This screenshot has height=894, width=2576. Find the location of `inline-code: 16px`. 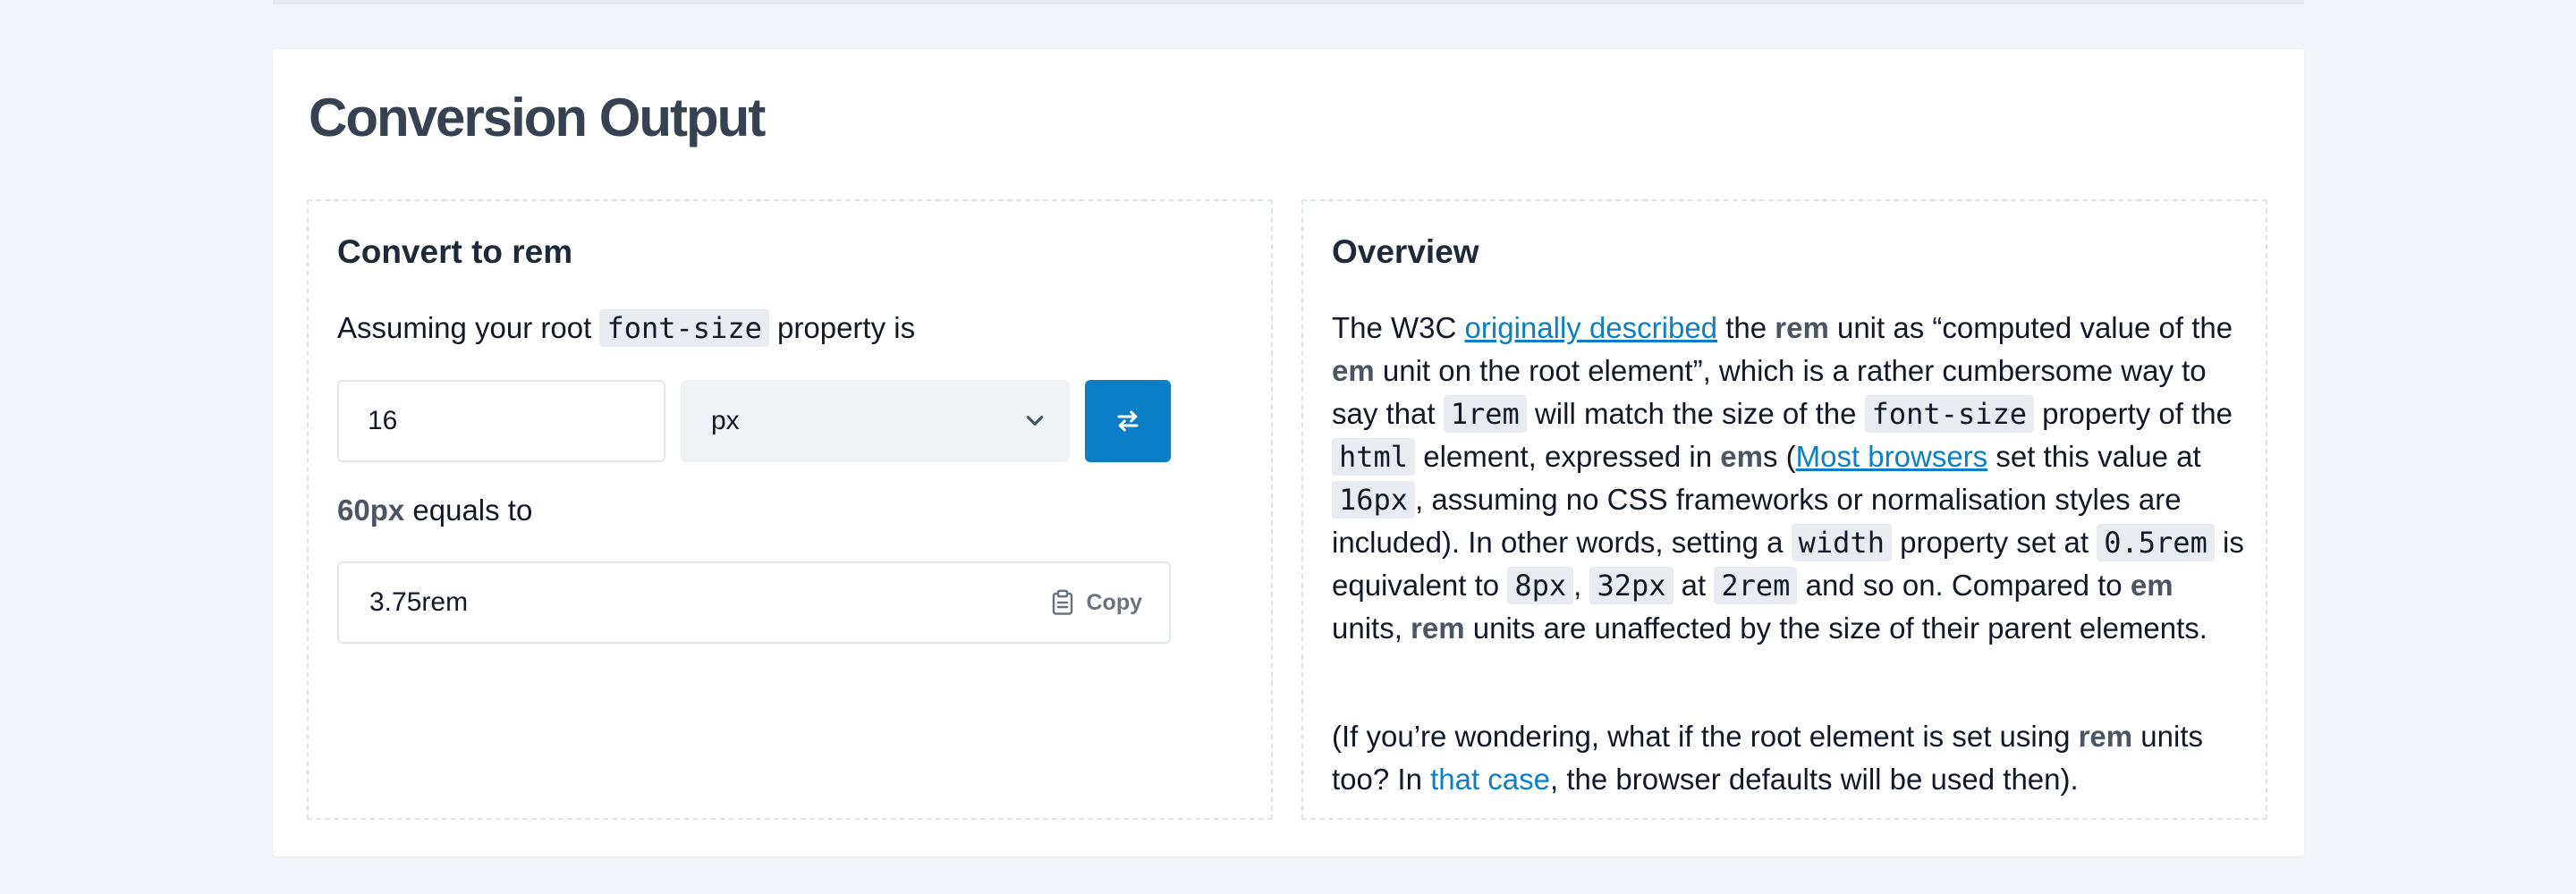

inline-code: 16px is located at coordinates (1374, 500).